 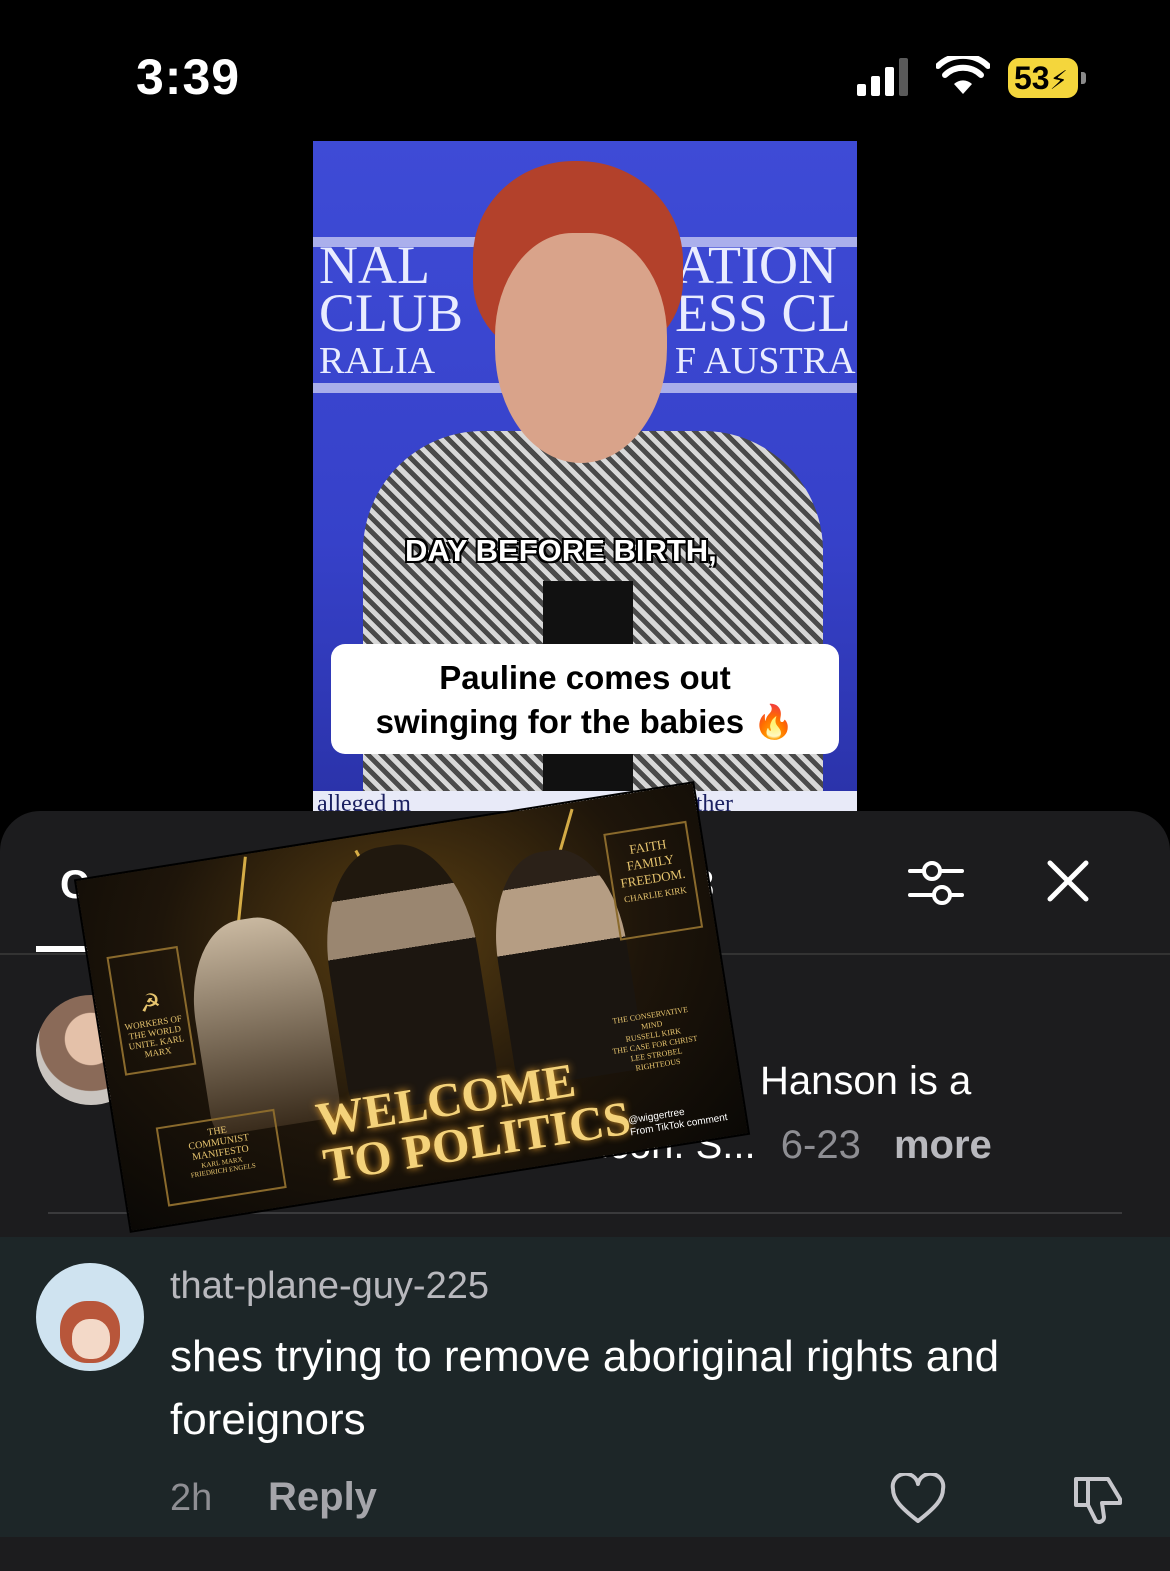 I want to click on backdrop-text: ESS CL, so click(x=763, y=313).